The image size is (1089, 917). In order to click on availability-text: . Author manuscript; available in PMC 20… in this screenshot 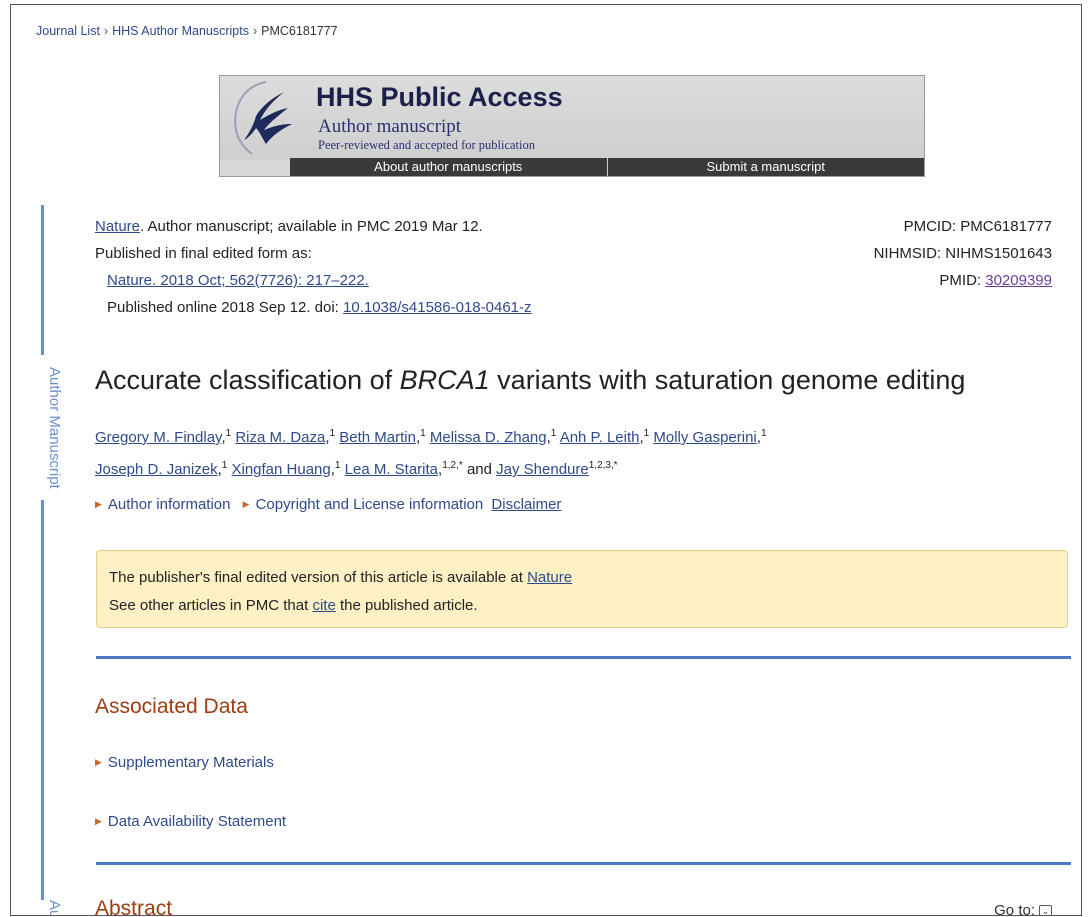, I will do `click(311, 226)`.